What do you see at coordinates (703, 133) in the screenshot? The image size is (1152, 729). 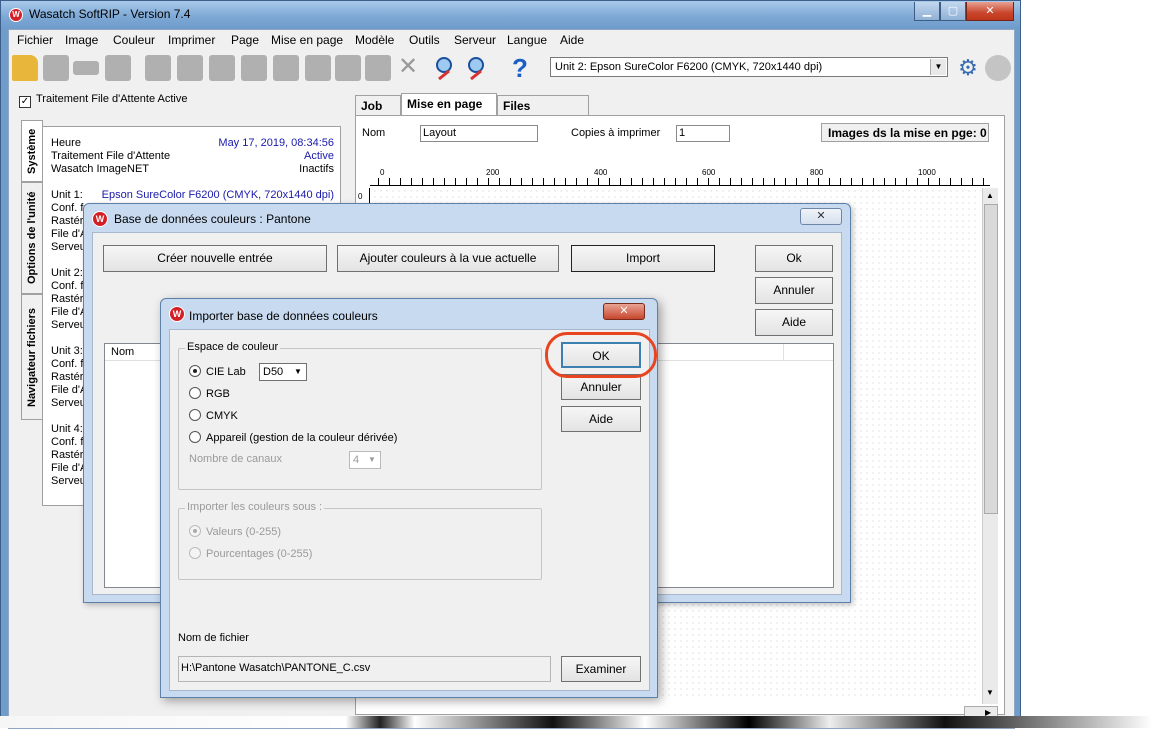 I see `copies-stepper: 1` at bounding box center [703, 133].